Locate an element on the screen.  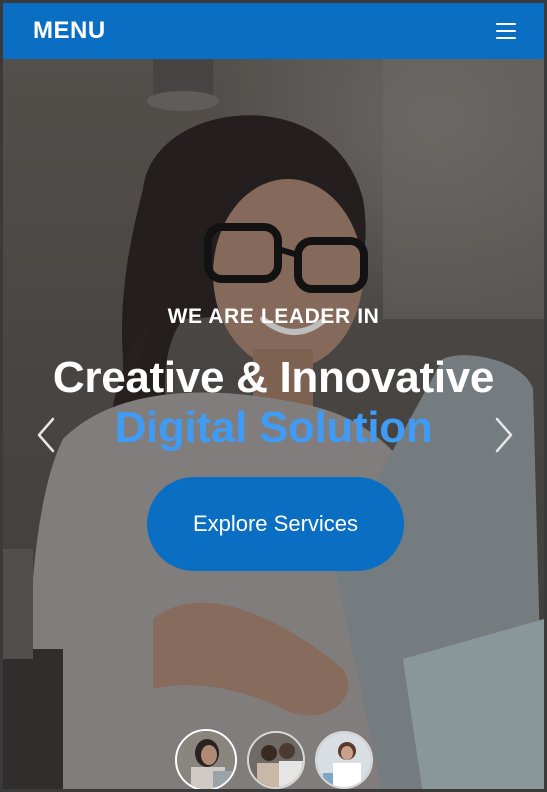
chevron-right-icon is located at coordinates (504, 435).